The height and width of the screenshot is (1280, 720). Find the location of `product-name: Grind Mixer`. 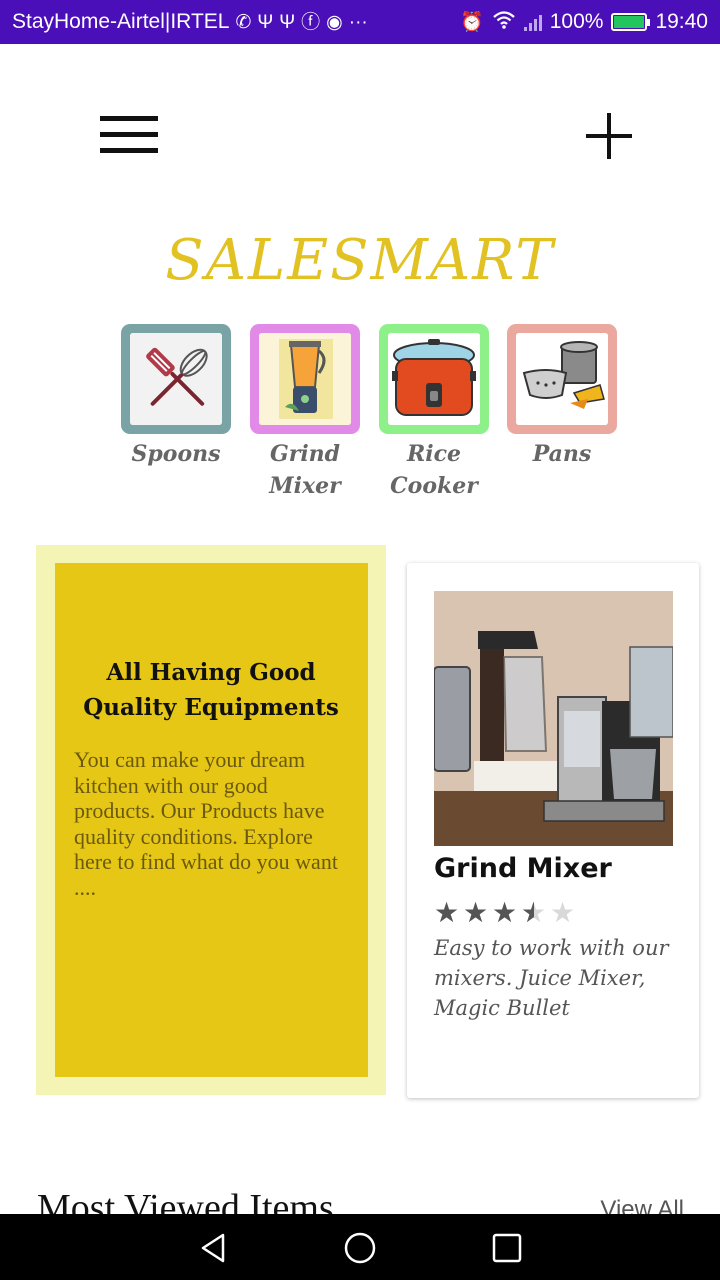

product-name: Grind Mixer is located at coordinates (523, 868).